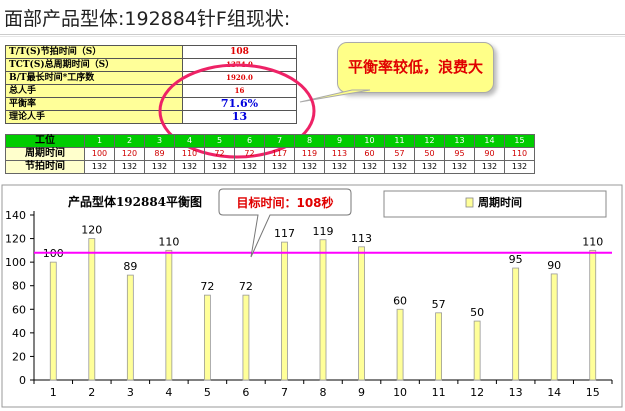 Image resolution: width=625 pixels, height=411 pixels. I want to click on bar-value-label: 90, so click(554, 265).